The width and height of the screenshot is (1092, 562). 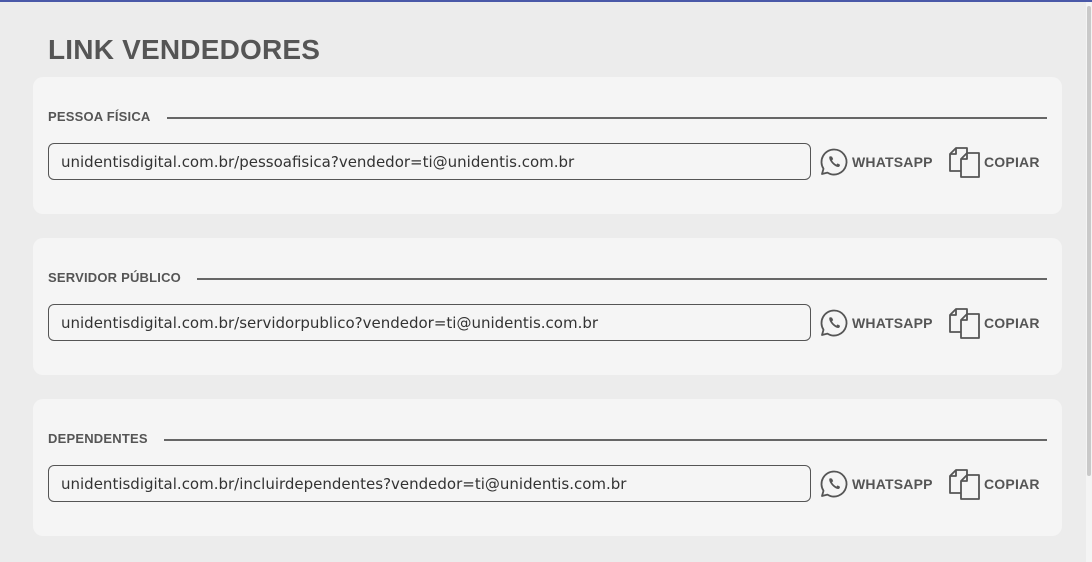 I want to click on section-title: PESSOA FÍSICA, so click(x=99, y=116).